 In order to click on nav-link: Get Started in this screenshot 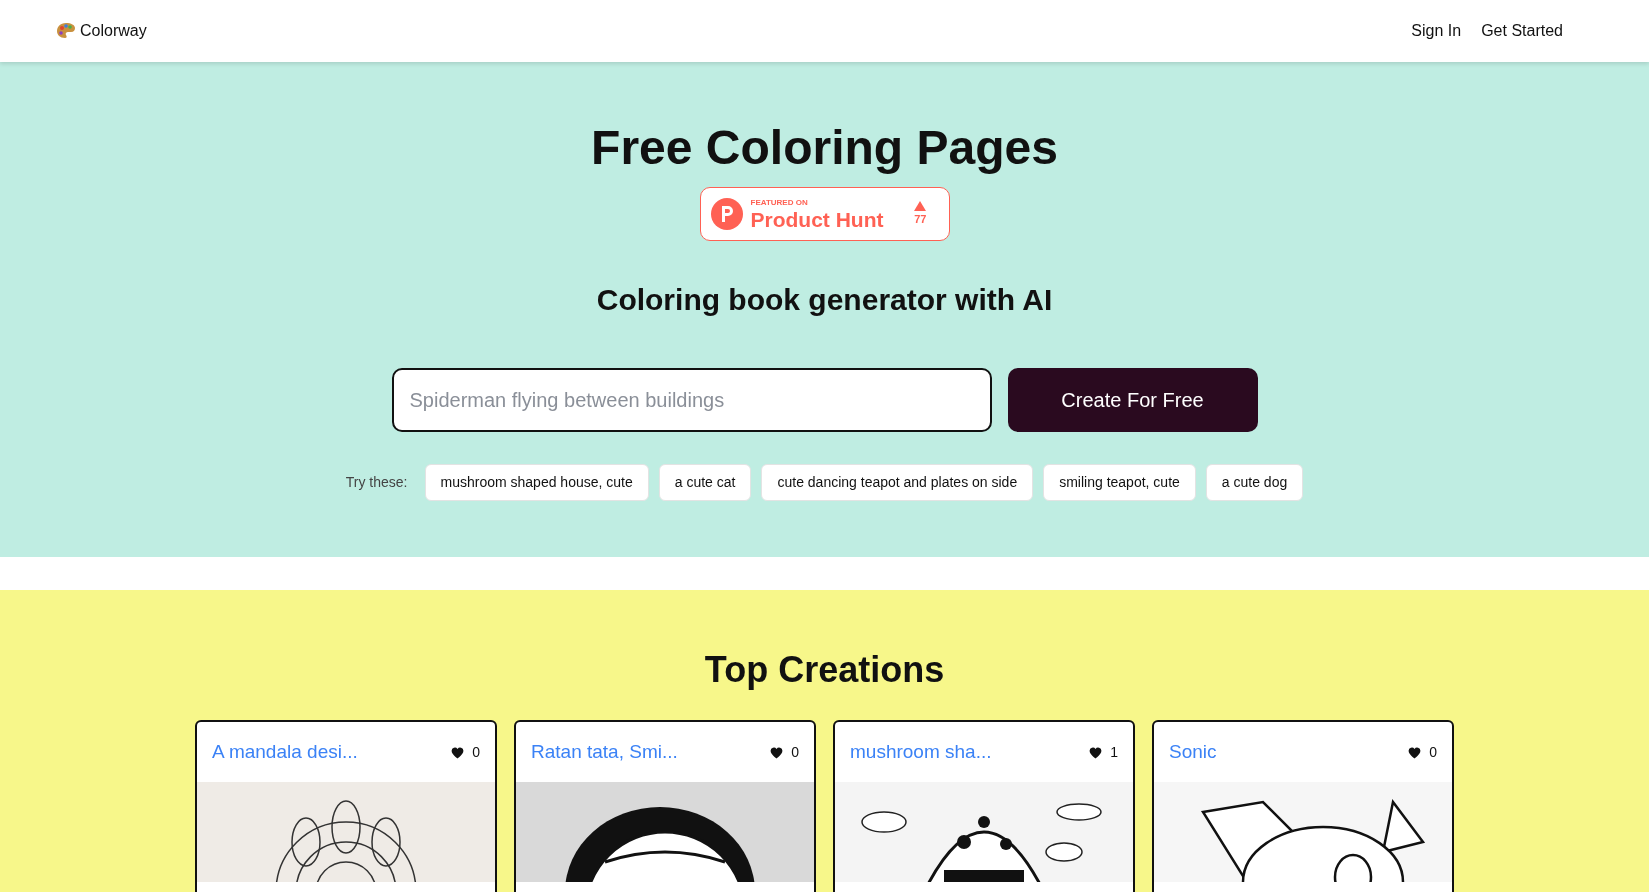, I will do `click(1522, 31)`.